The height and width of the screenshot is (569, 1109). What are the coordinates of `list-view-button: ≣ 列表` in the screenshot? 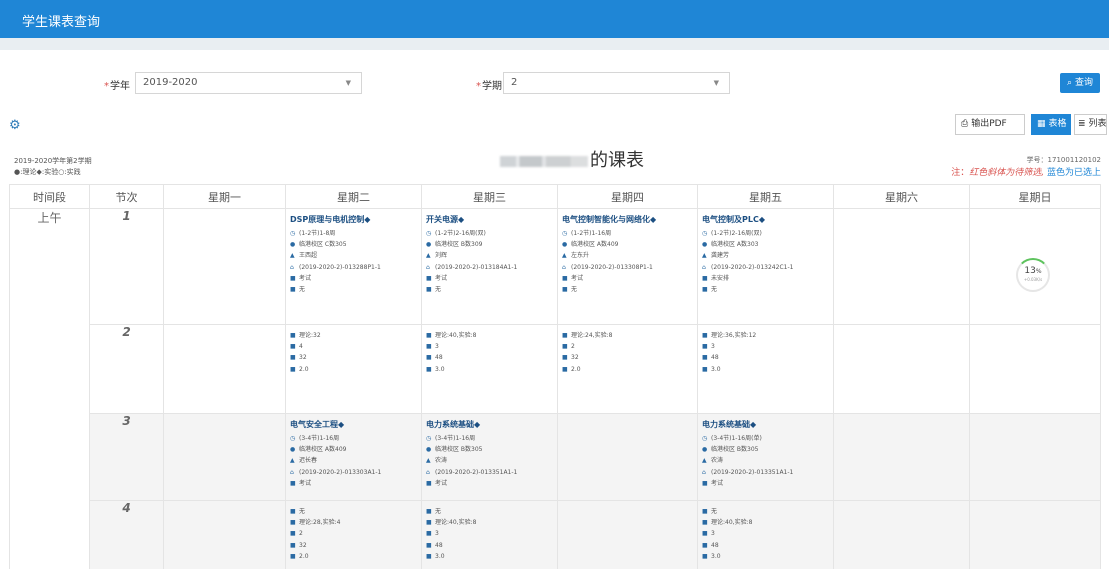 It's located at (1090, 124).